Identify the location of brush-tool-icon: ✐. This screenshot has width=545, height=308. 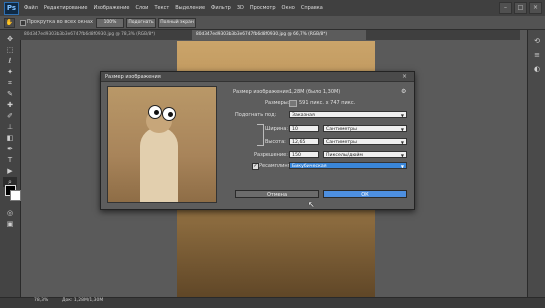
(10, 116).